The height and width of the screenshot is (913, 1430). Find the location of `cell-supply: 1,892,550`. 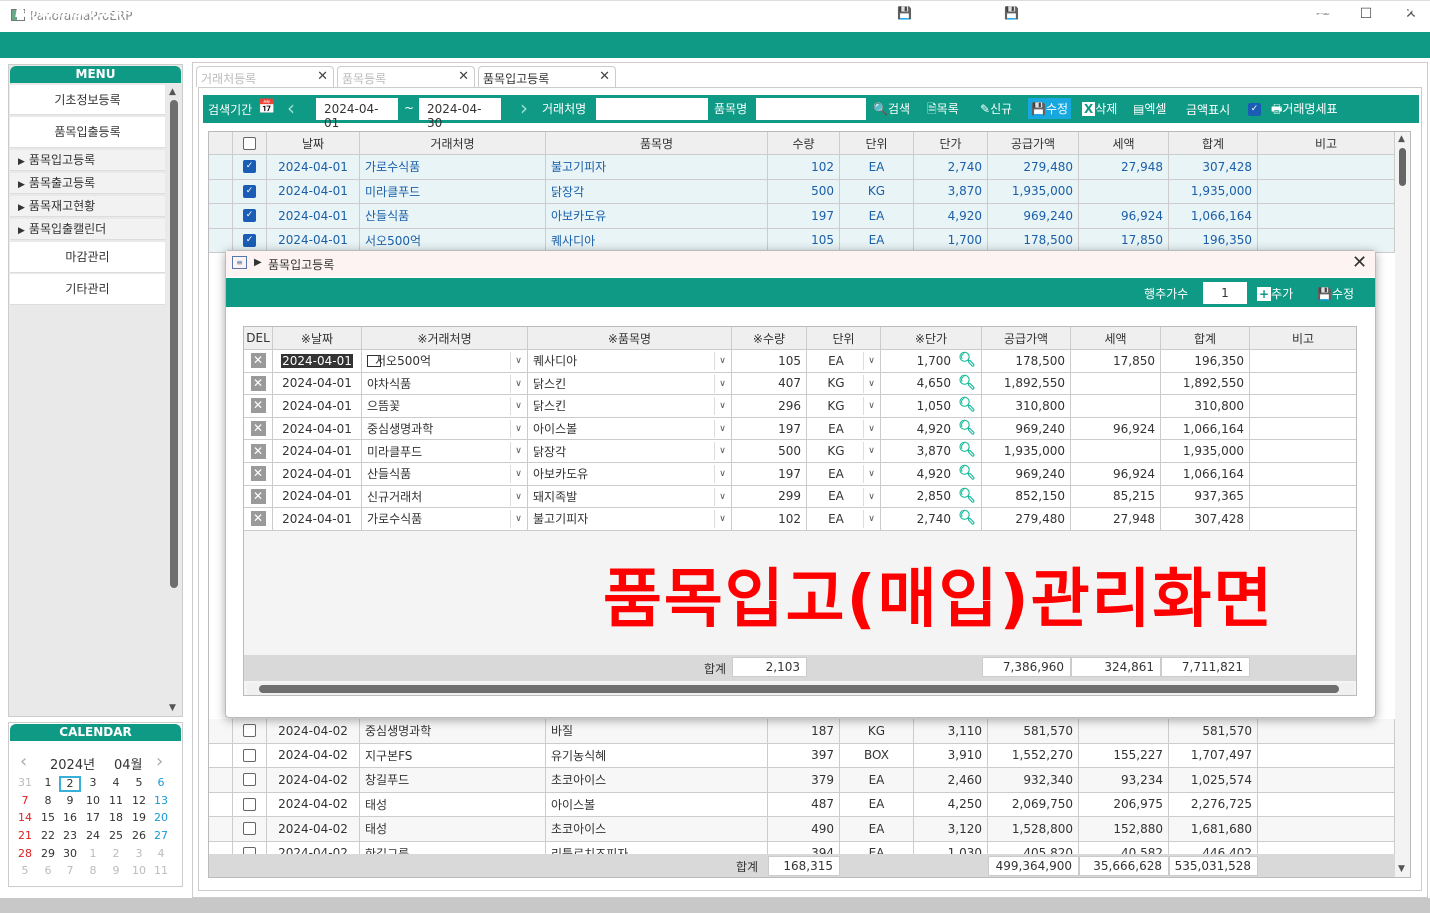

cell-supply: 1,892,550 is located at coordinates (1026, 383).